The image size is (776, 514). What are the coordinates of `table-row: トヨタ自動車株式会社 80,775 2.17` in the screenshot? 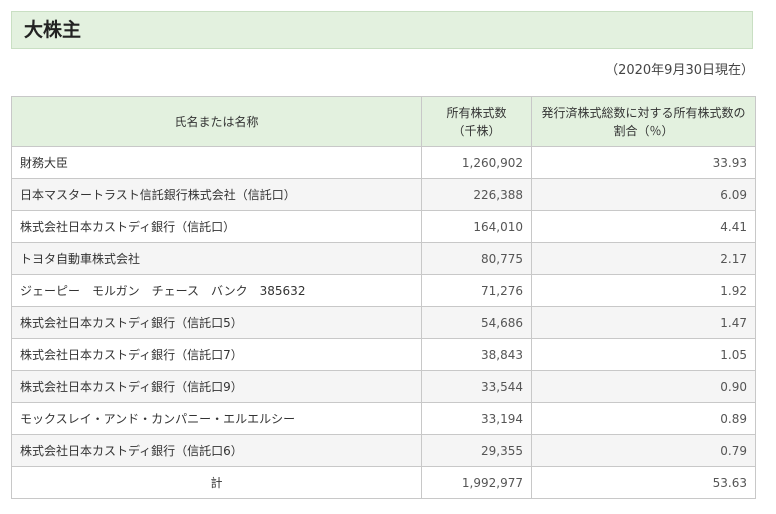 It's located at (383, 258).